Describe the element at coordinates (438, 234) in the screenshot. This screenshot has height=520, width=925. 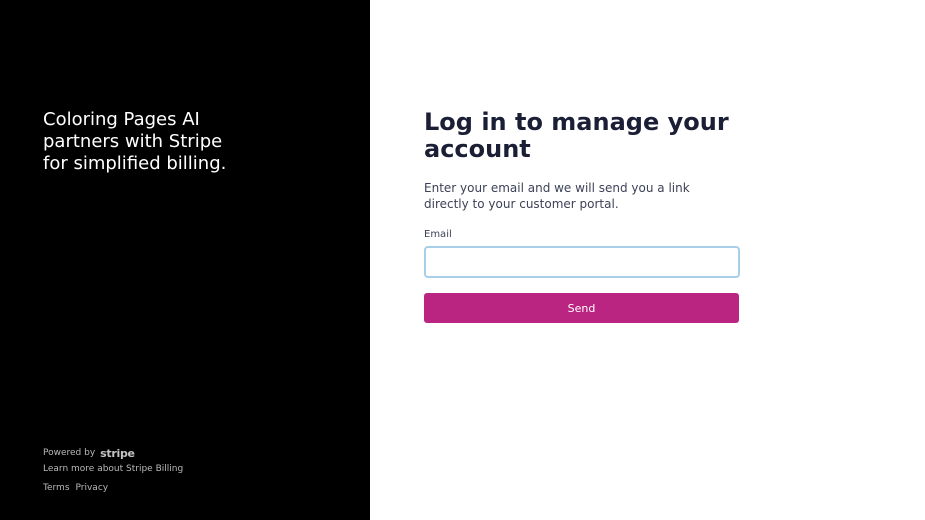
I see `email-label: Email` at that location.